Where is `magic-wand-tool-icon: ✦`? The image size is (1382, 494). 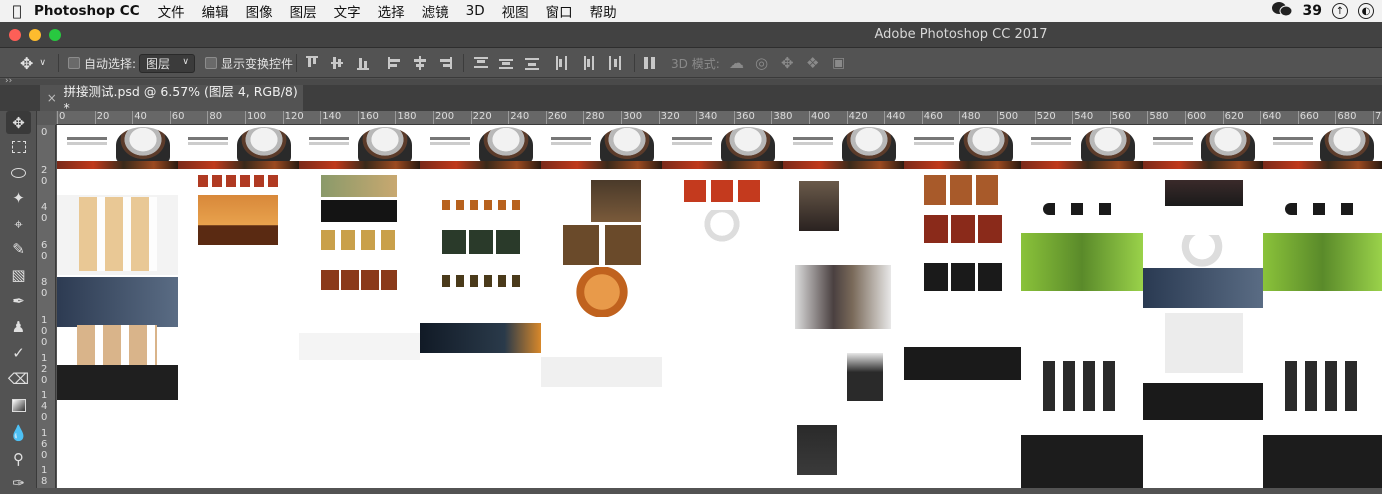 magic-wand-tool-icon: ✦ is located at coordinates (18, 197).